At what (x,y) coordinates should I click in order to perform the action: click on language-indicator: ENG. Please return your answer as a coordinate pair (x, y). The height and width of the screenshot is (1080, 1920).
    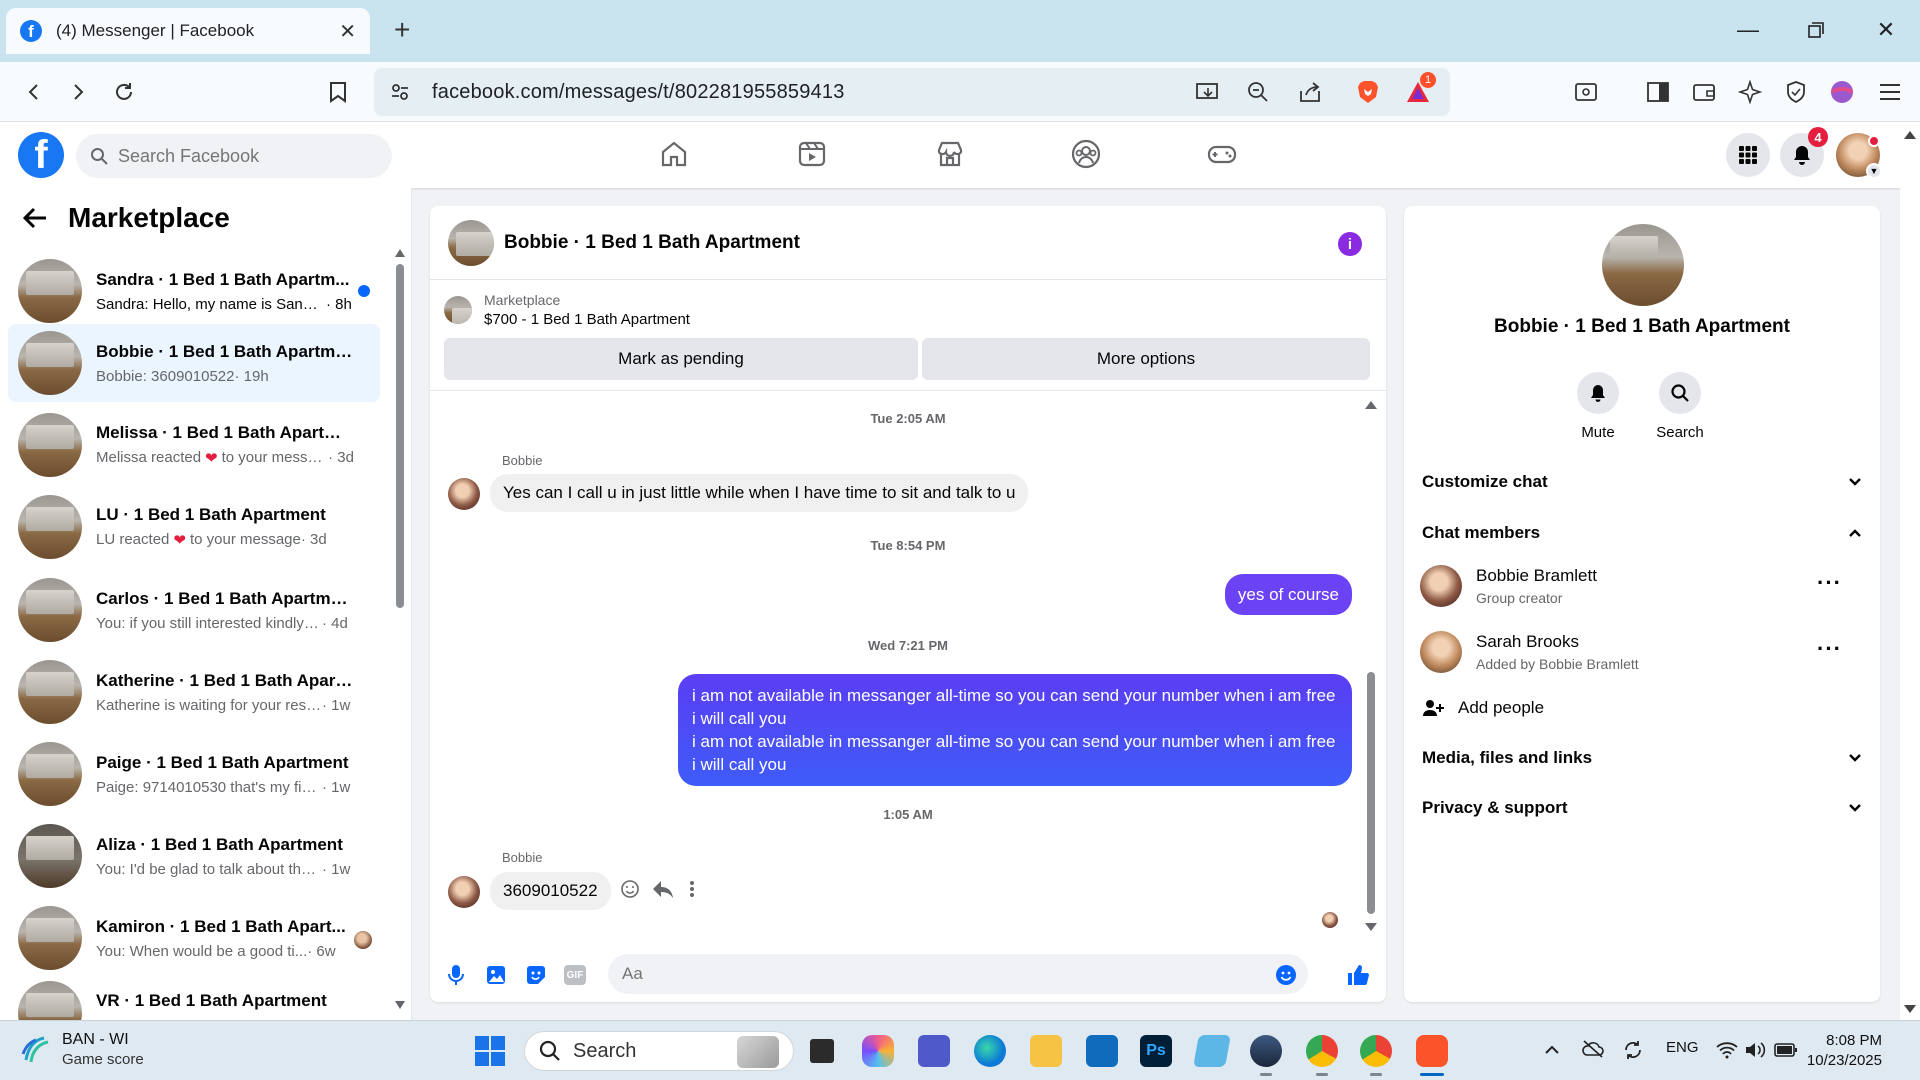
    Looking at the image, I should click on (1682, 1047).